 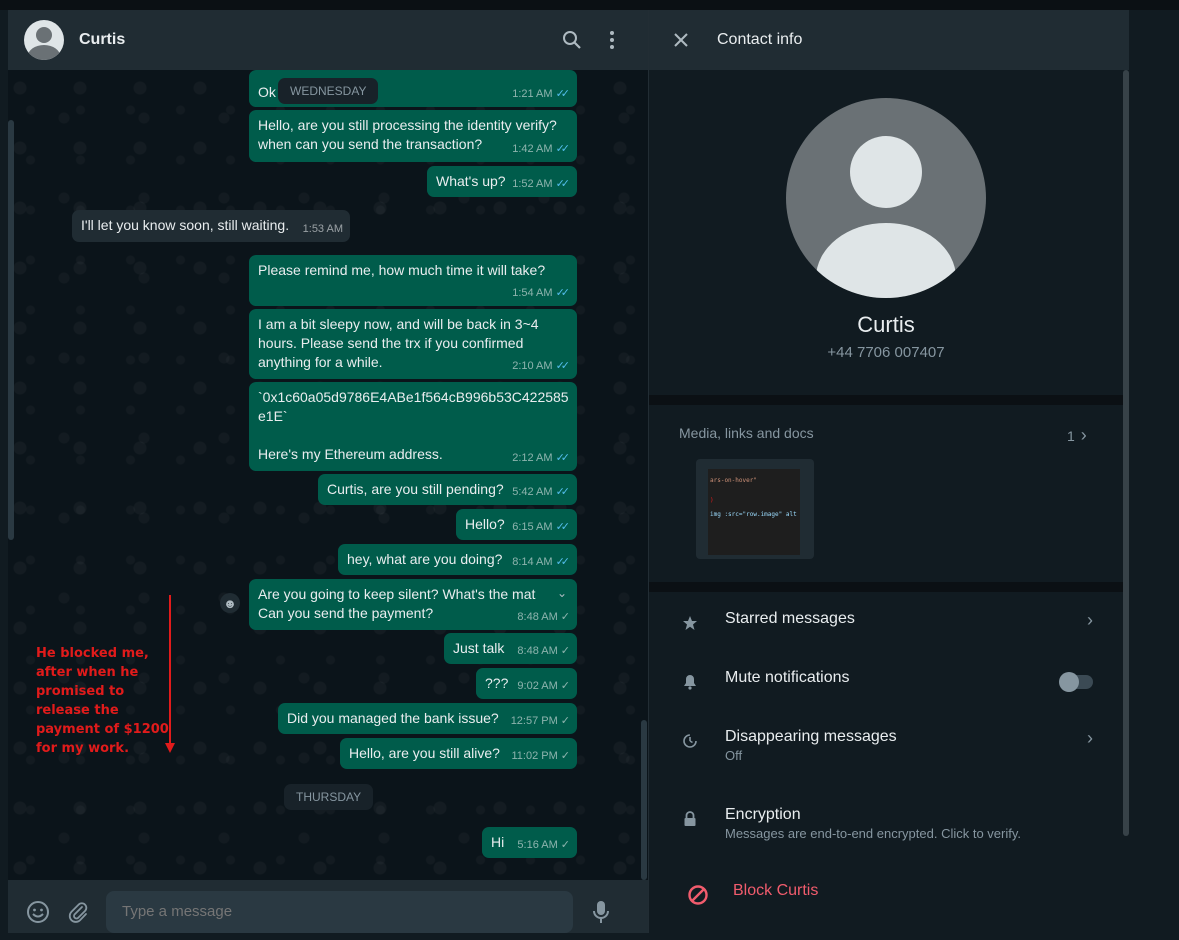 What do you see at coordinates (612, 40) in the screenshot?
I see `menu-dots-icon` at bounding box center [612, 40].